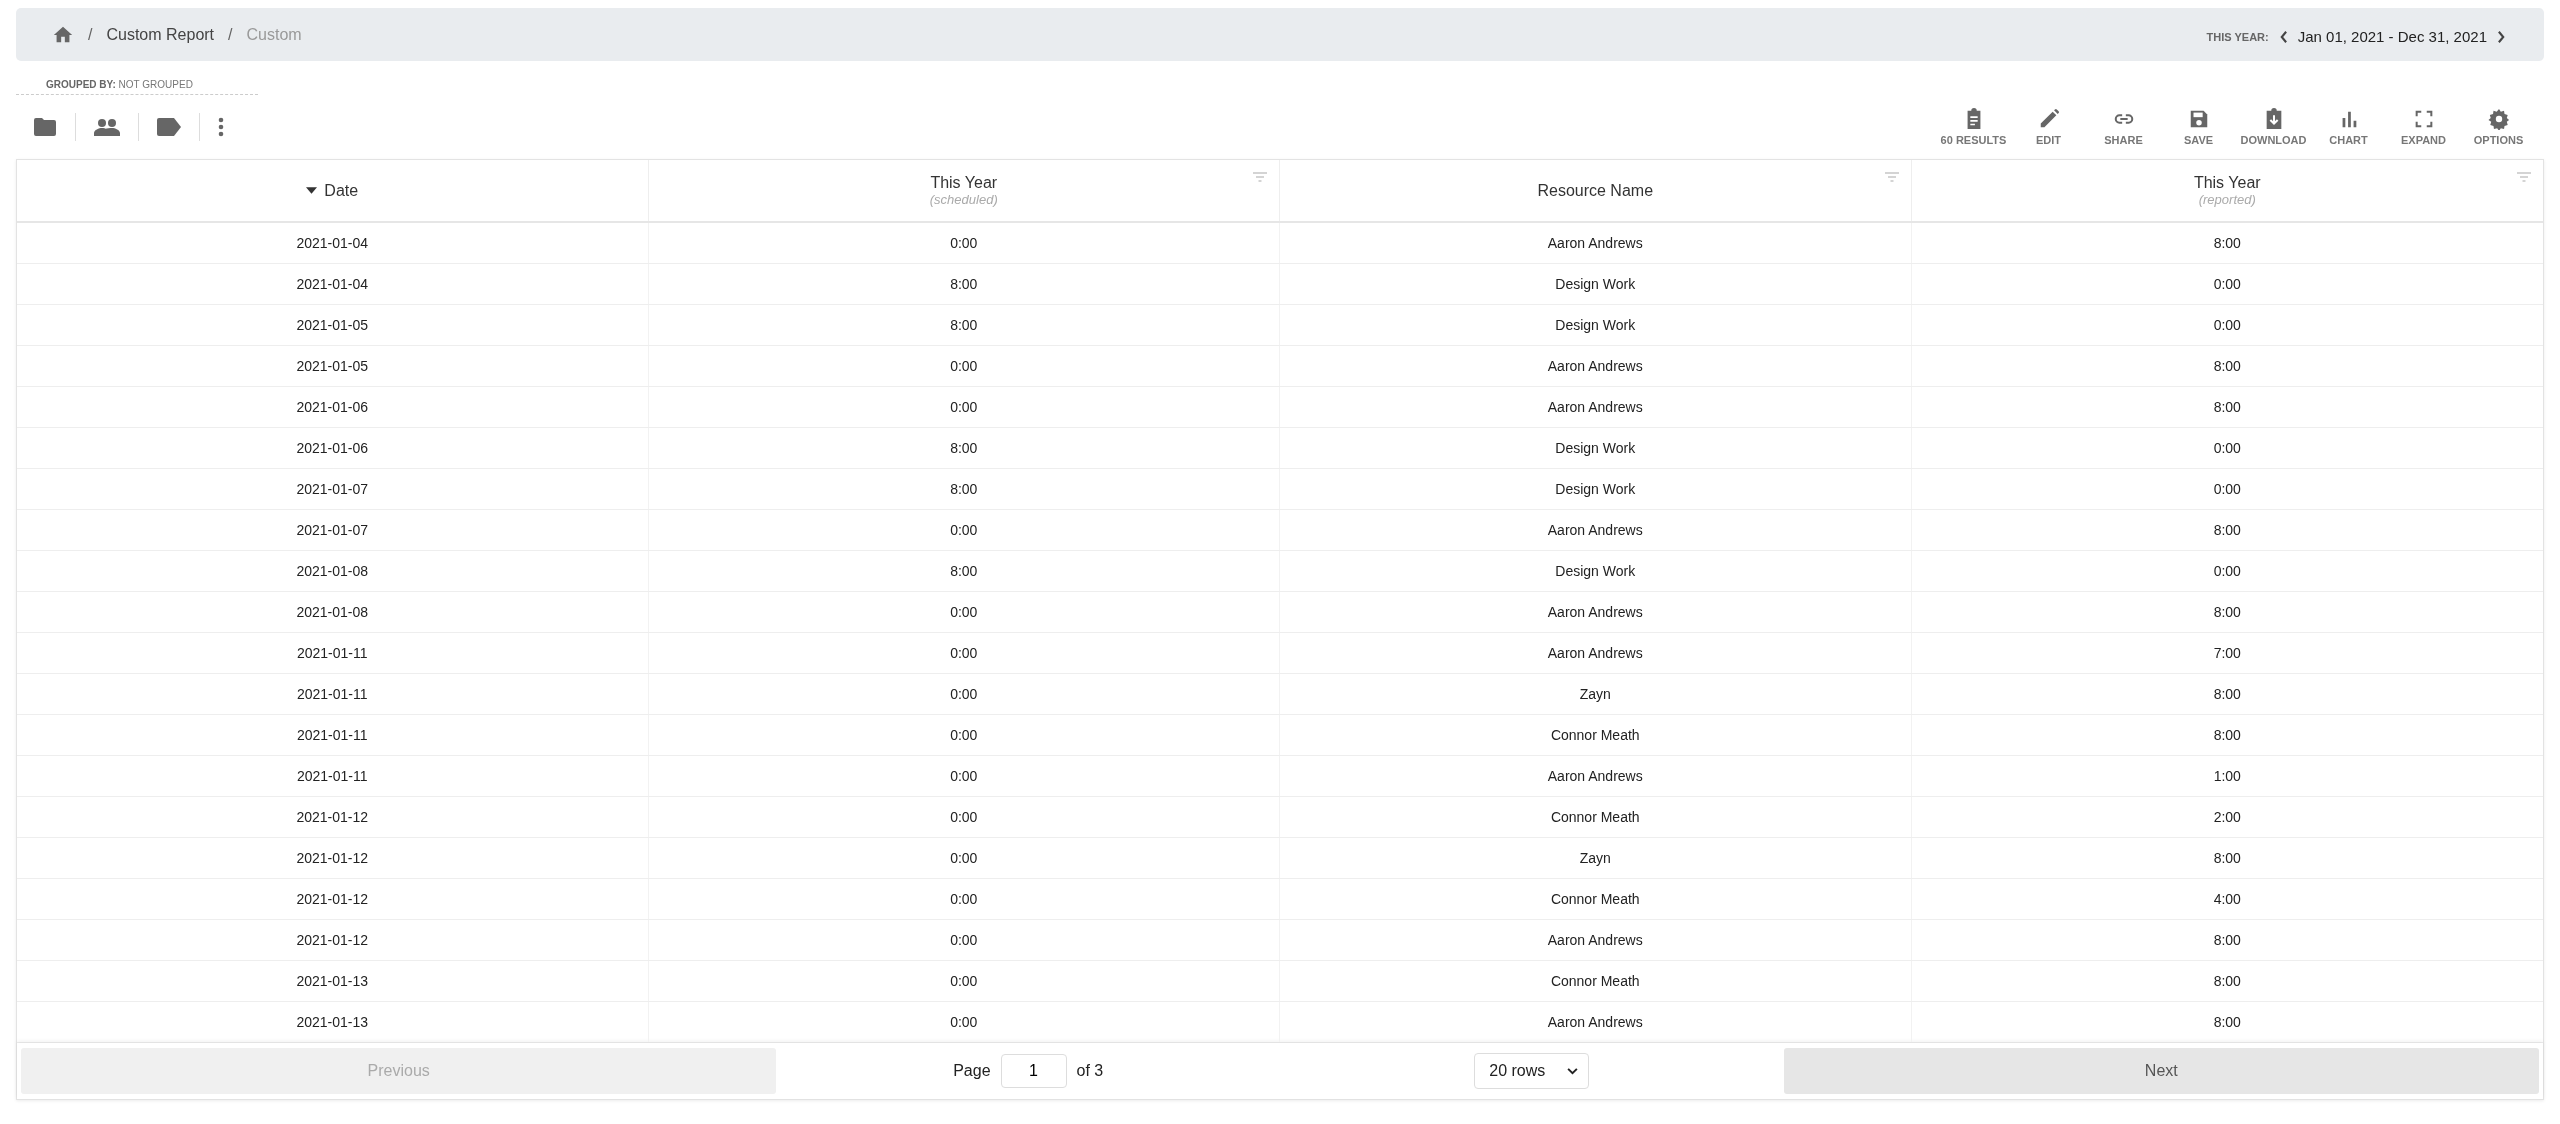 The height and width of the screenshot is (1124, 2560). Describe the element at coordinates (341, 190) in the screenshot. I see `column-title: Date` at that location.